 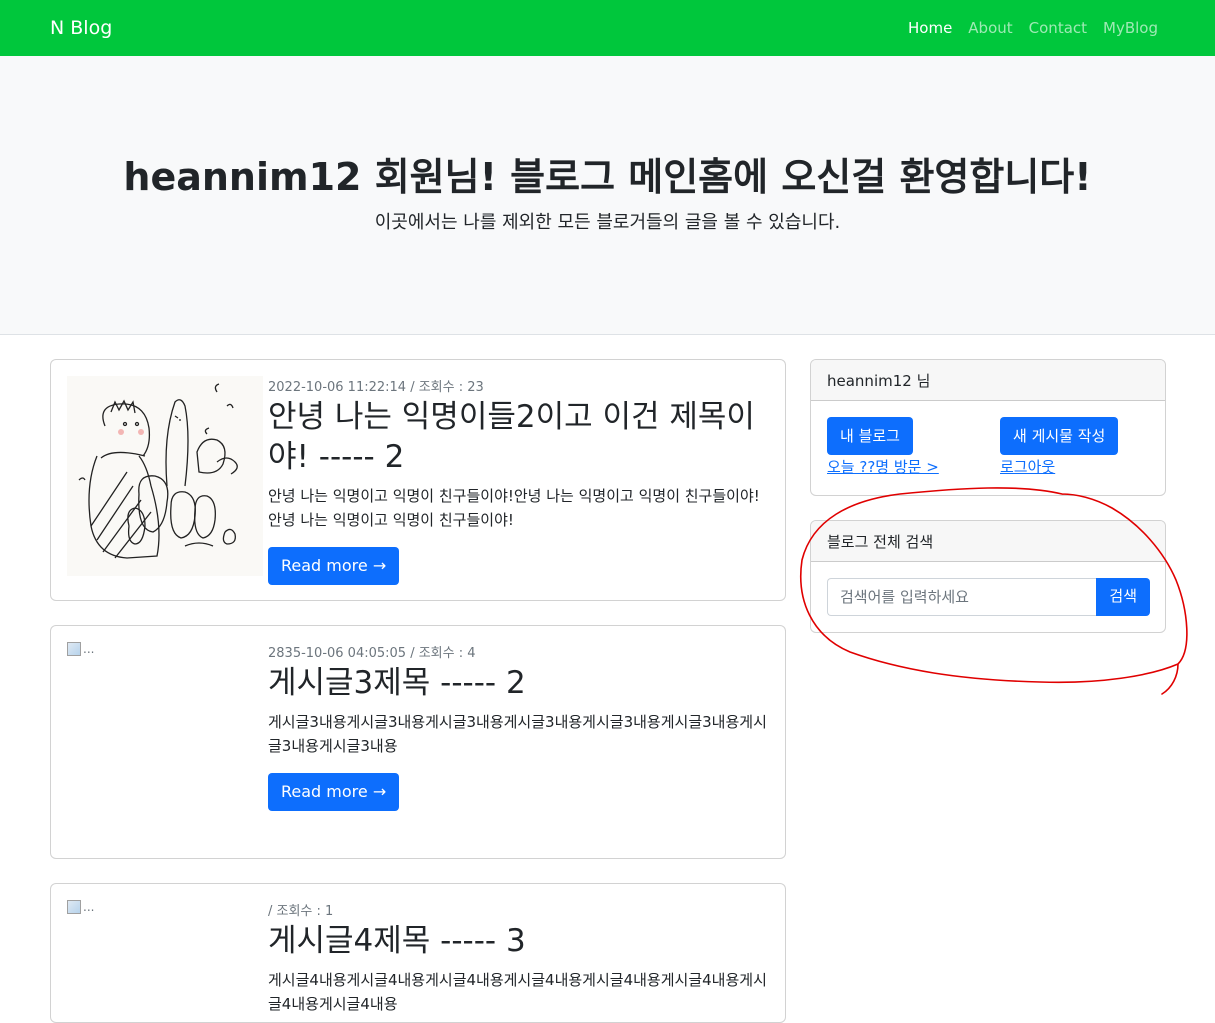 I want to click on penguin-illustration-icon, so click(x=165, y=476).